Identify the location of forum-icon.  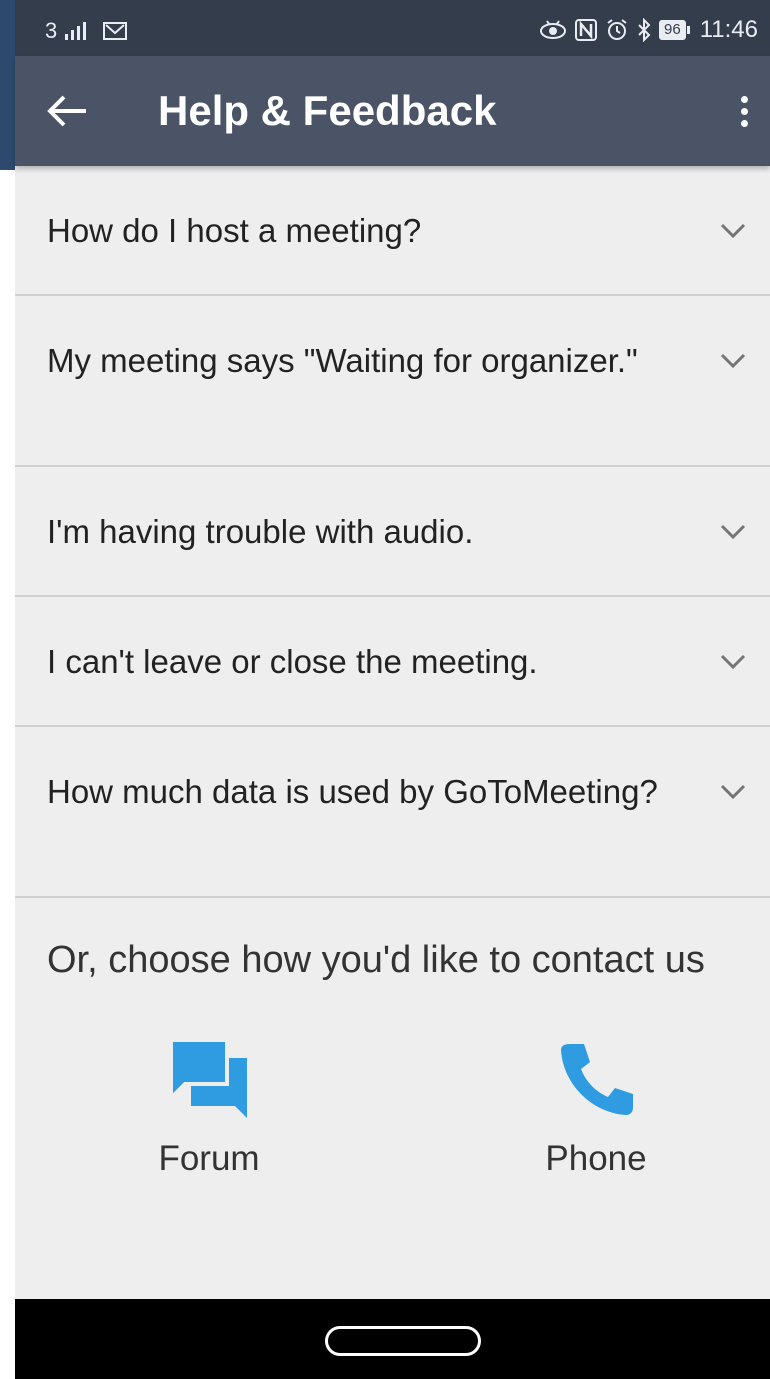
(208, 1078).